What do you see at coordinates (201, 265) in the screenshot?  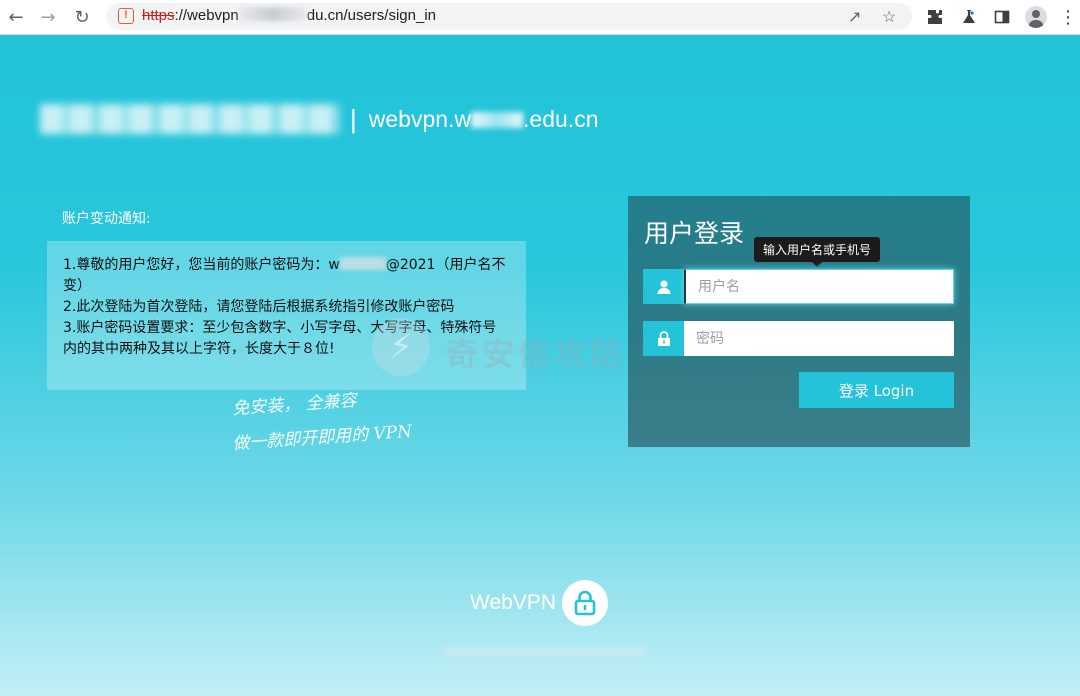 I see `notice-line-1-start: 1.尊敬的用户您好，您当前的账户密码为：w` at bounding box center [201, 265].